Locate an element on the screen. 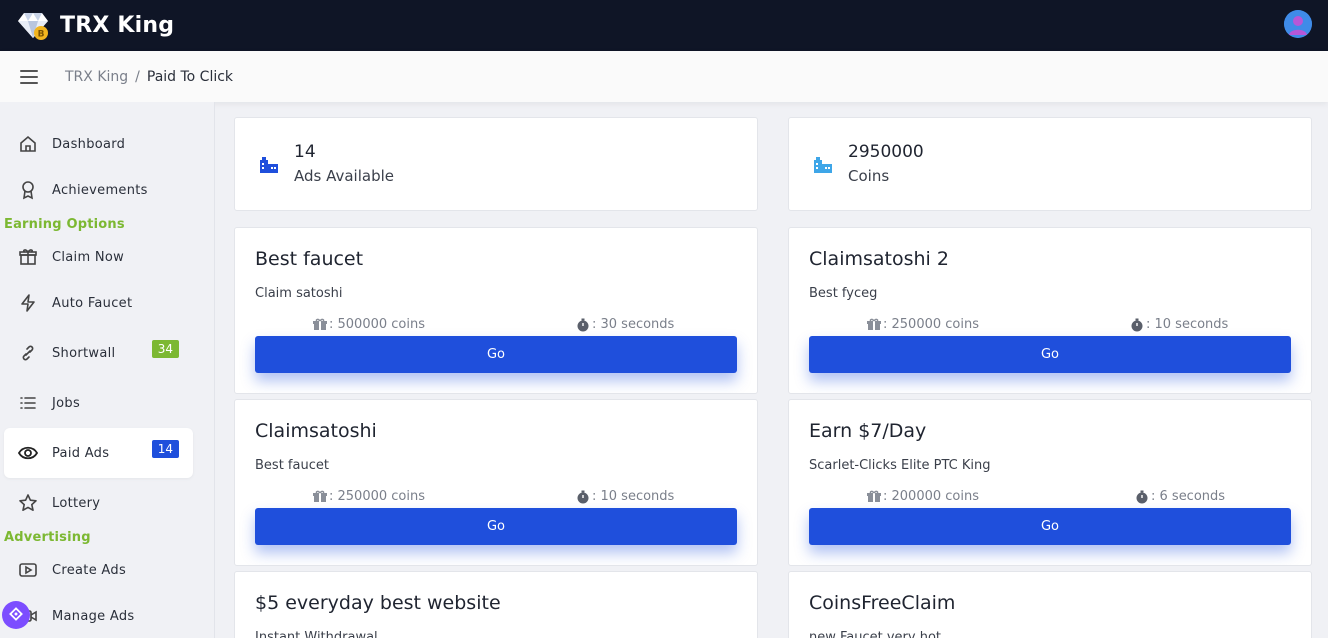 This screenshot has height=638, width=1328. sidebar-item-lottery: Lottery is located at coordinates (98, 503).